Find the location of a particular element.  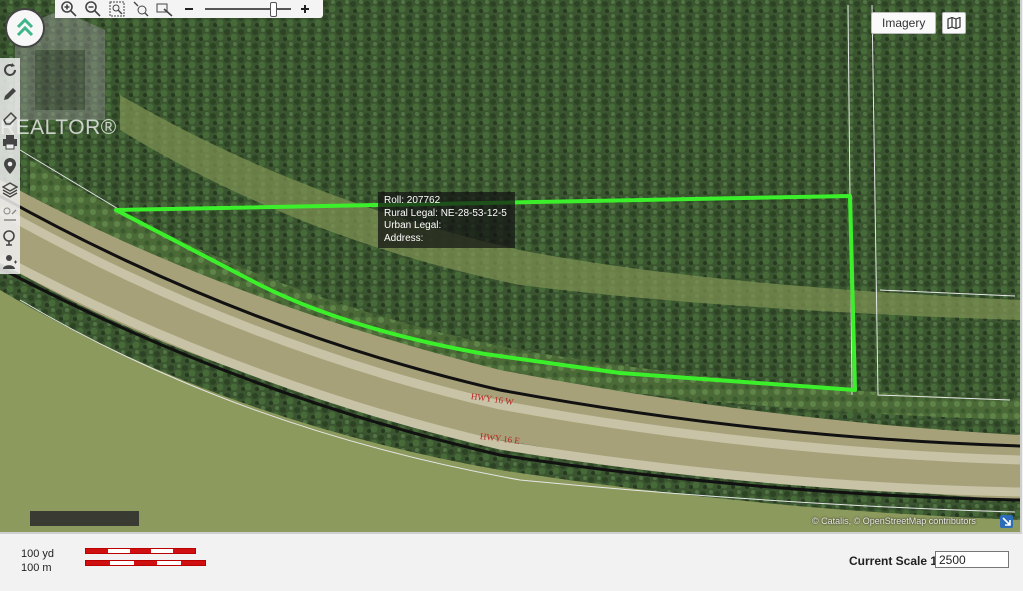

pencil-icon is located at coordinates (10, 94).